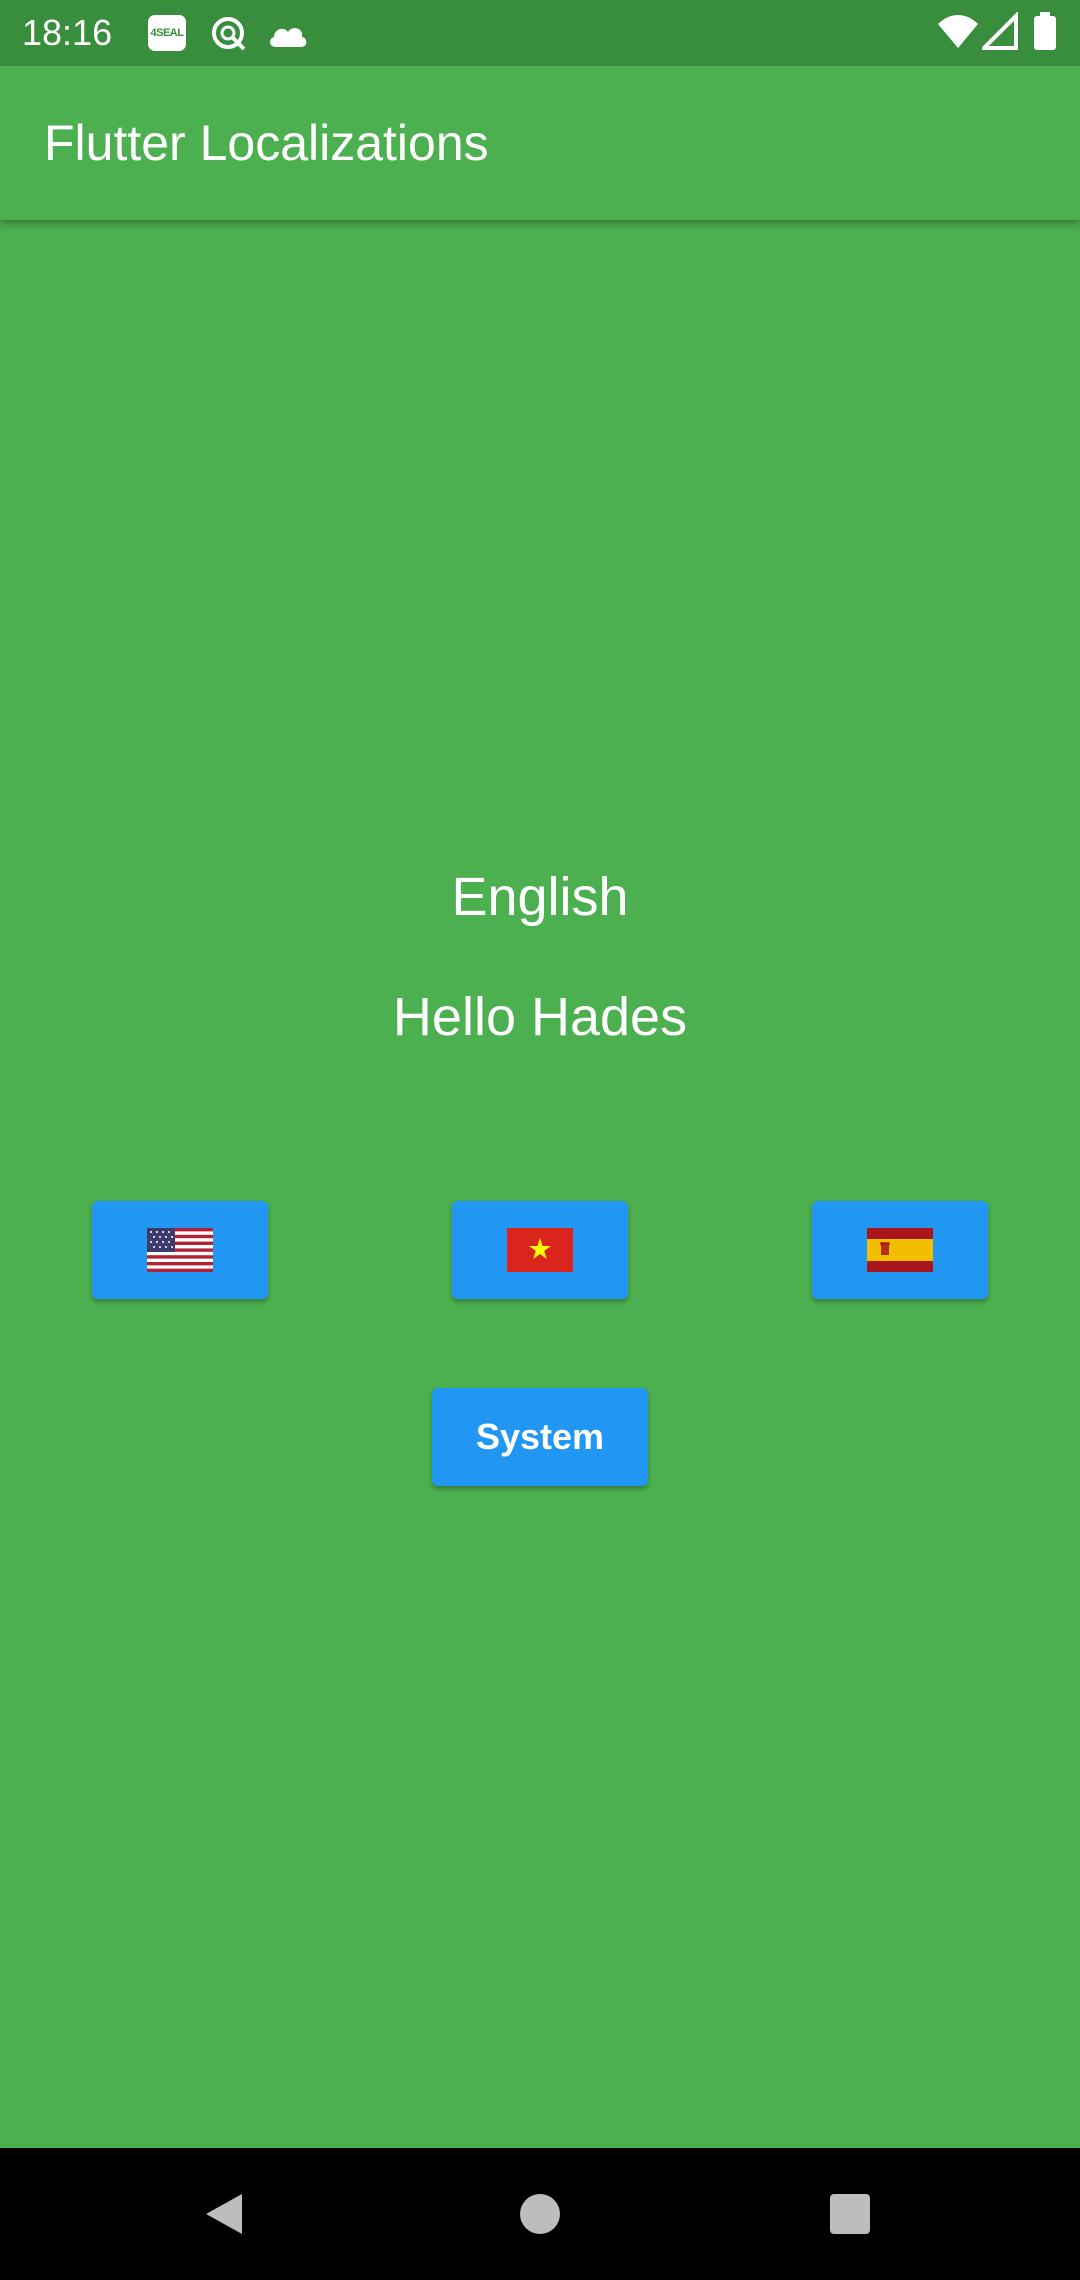 The image size is (1080, 2280). I want to click on vietnam-flag-icon, so click(540, 1250).